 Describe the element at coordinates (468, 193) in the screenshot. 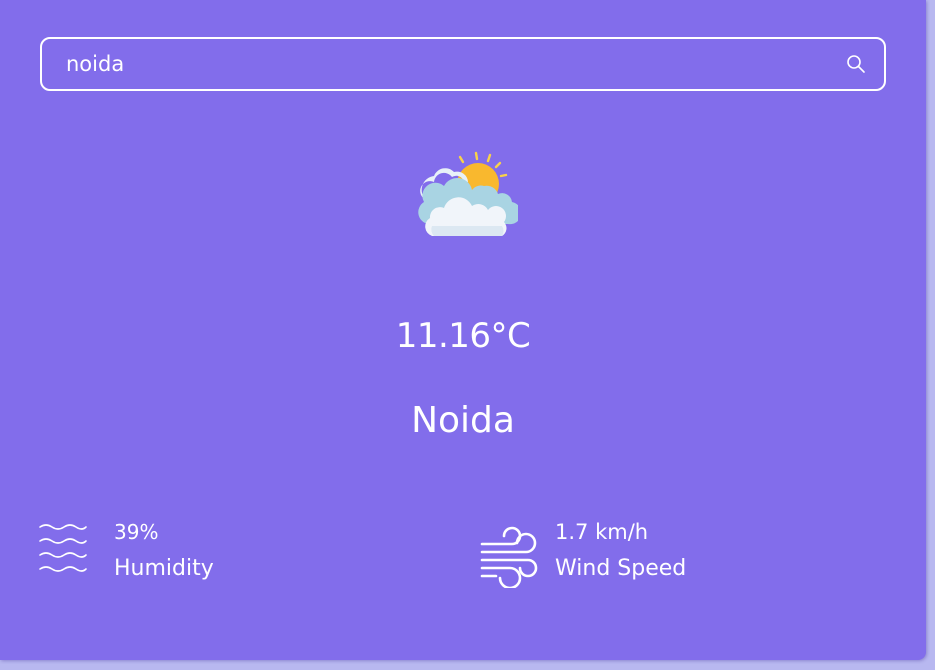

I see `partly-cloudy-icon` at that location.